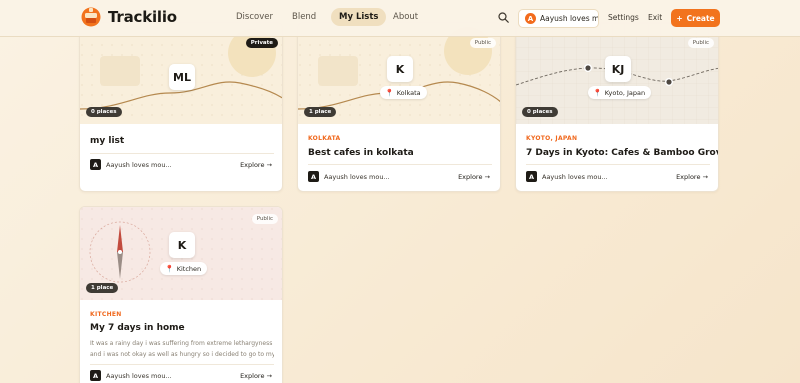 The image size is (800, 383). I want to click on card-title: my list, so click(107, 141).